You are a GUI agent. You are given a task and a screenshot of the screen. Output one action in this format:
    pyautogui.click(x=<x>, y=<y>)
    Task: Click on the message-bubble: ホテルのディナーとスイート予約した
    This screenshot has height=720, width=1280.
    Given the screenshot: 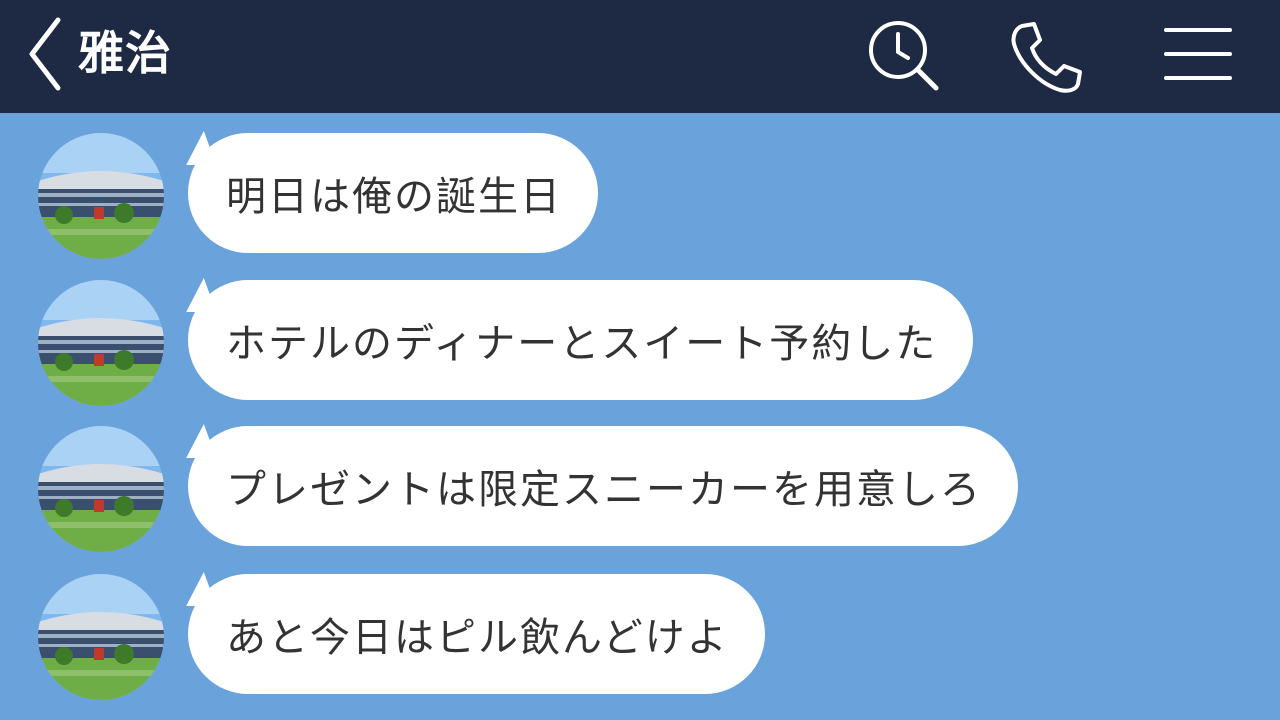 What is the action you would take?
    pyautogui.click(x=581, y=340)
    